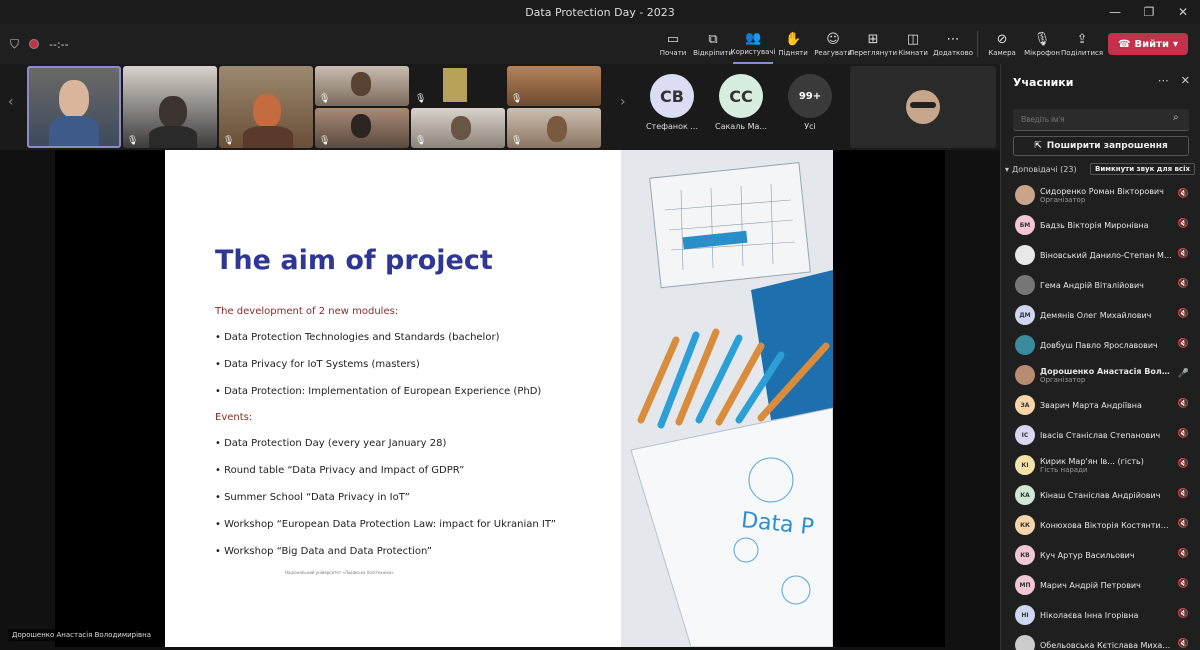 The width and height of the screenshot is (1200, 650). What do you see at coordinates (913, 39) in the screenshot?
I see `rooms-icon: ◫` at bounding box center [913, 39].